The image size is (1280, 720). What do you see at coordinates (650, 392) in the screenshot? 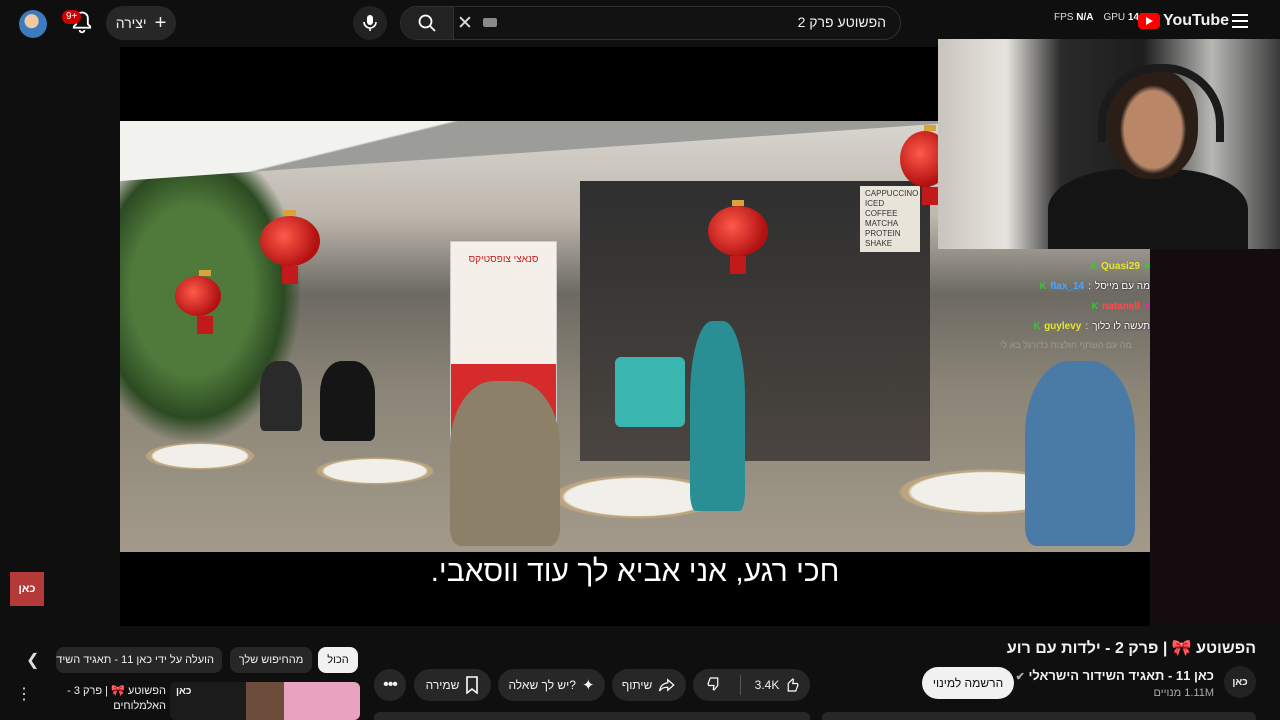
I see `courier-bag` at bounding box center [650, 392].